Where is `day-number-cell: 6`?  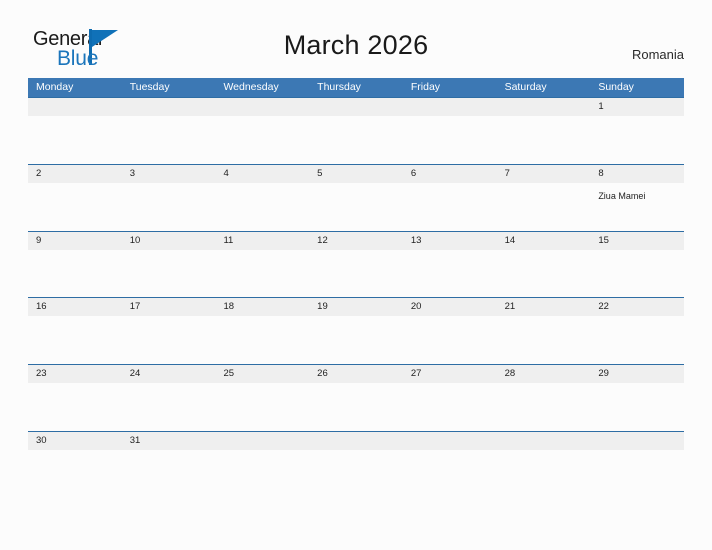 day-number-cell: 6 is located at coordinates (450, 174).